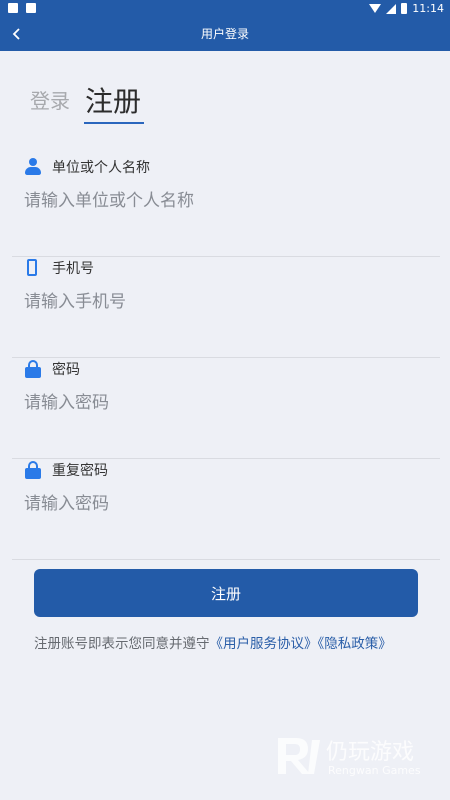  I want to click on active-tab-indicator, so click(114, 123).